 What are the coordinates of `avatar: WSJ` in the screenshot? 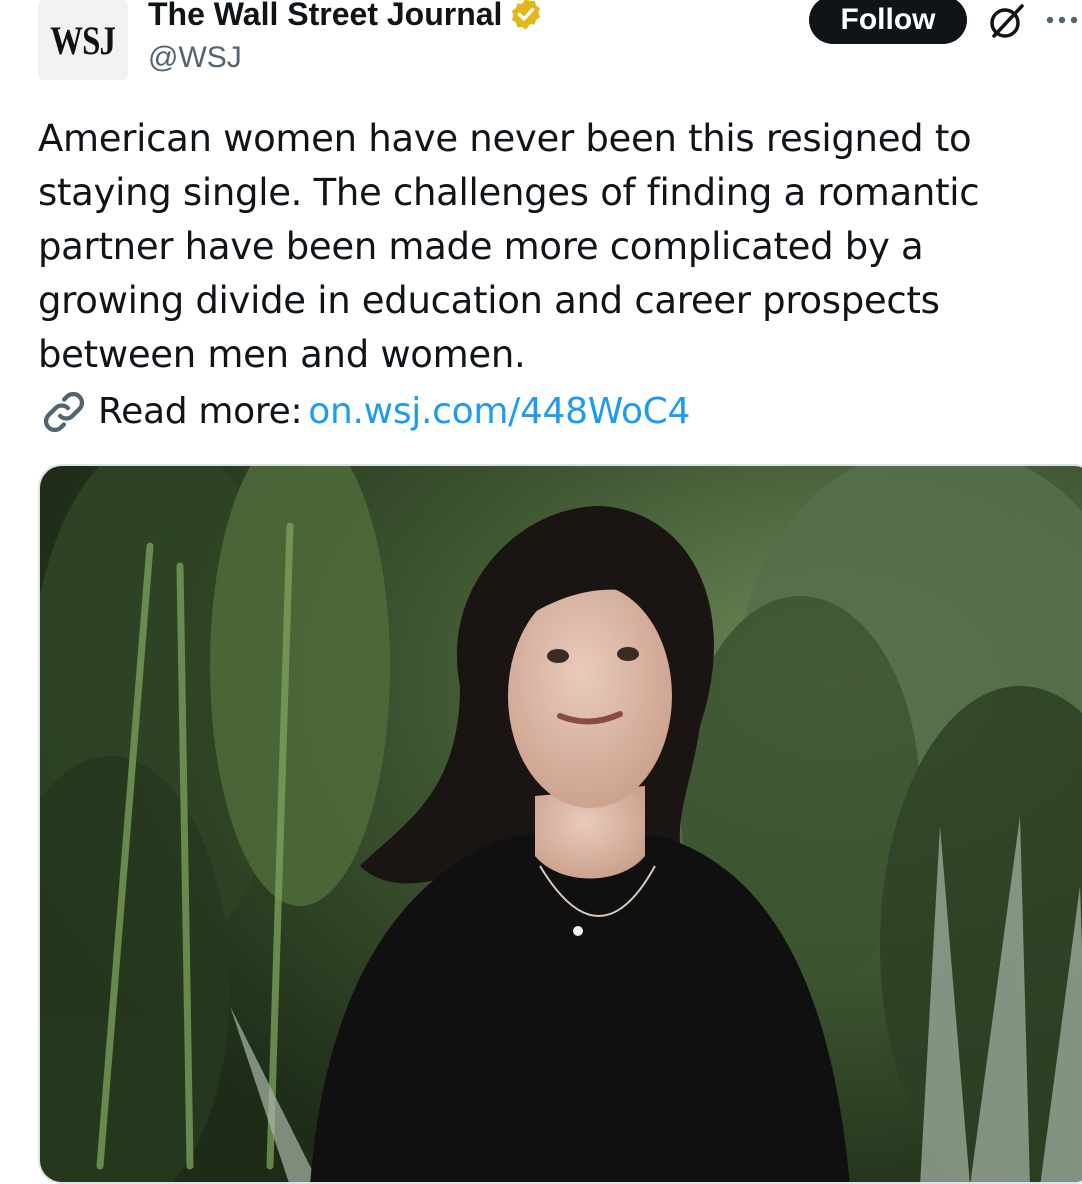 It's located at (83, 40).